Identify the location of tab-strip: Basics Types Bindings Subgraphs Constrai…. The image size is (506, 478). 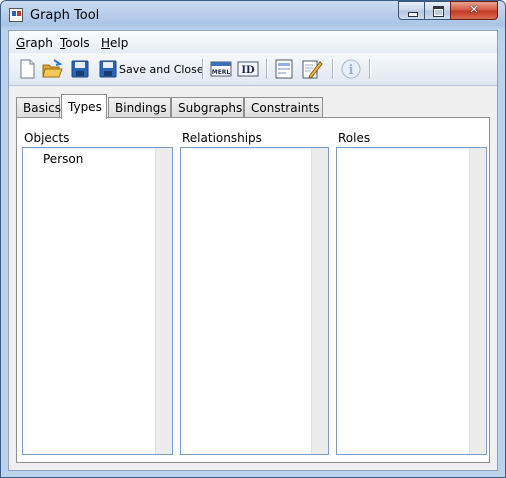
(251, 106).